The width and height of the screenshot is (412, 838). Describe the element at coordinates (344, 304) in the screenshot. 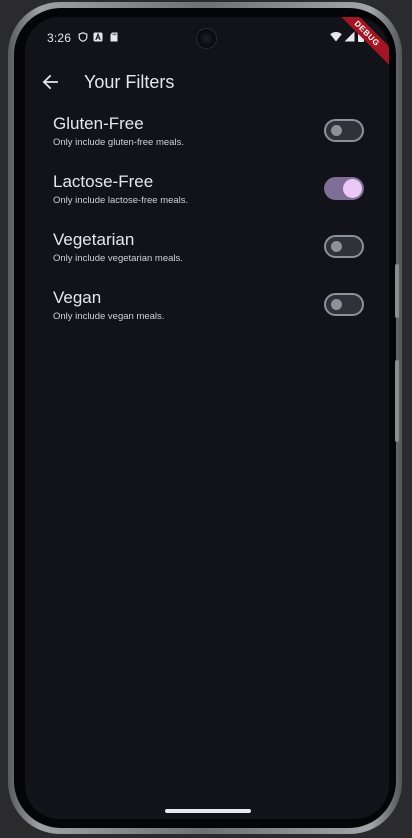

I see `vegan-switch` at that location.